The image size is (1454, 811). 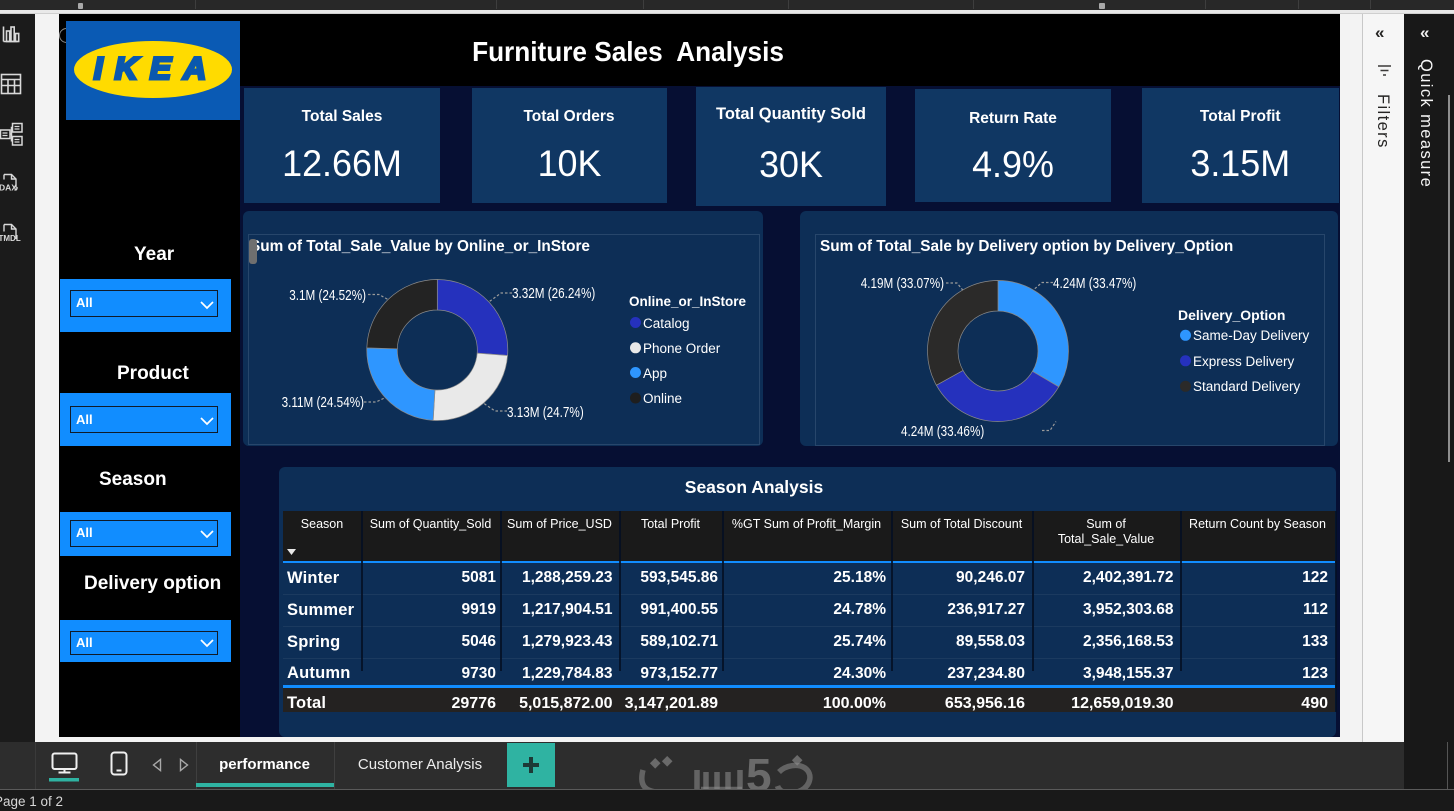 I want to click on svg-text: IKEA, so click(x=156, y=68).